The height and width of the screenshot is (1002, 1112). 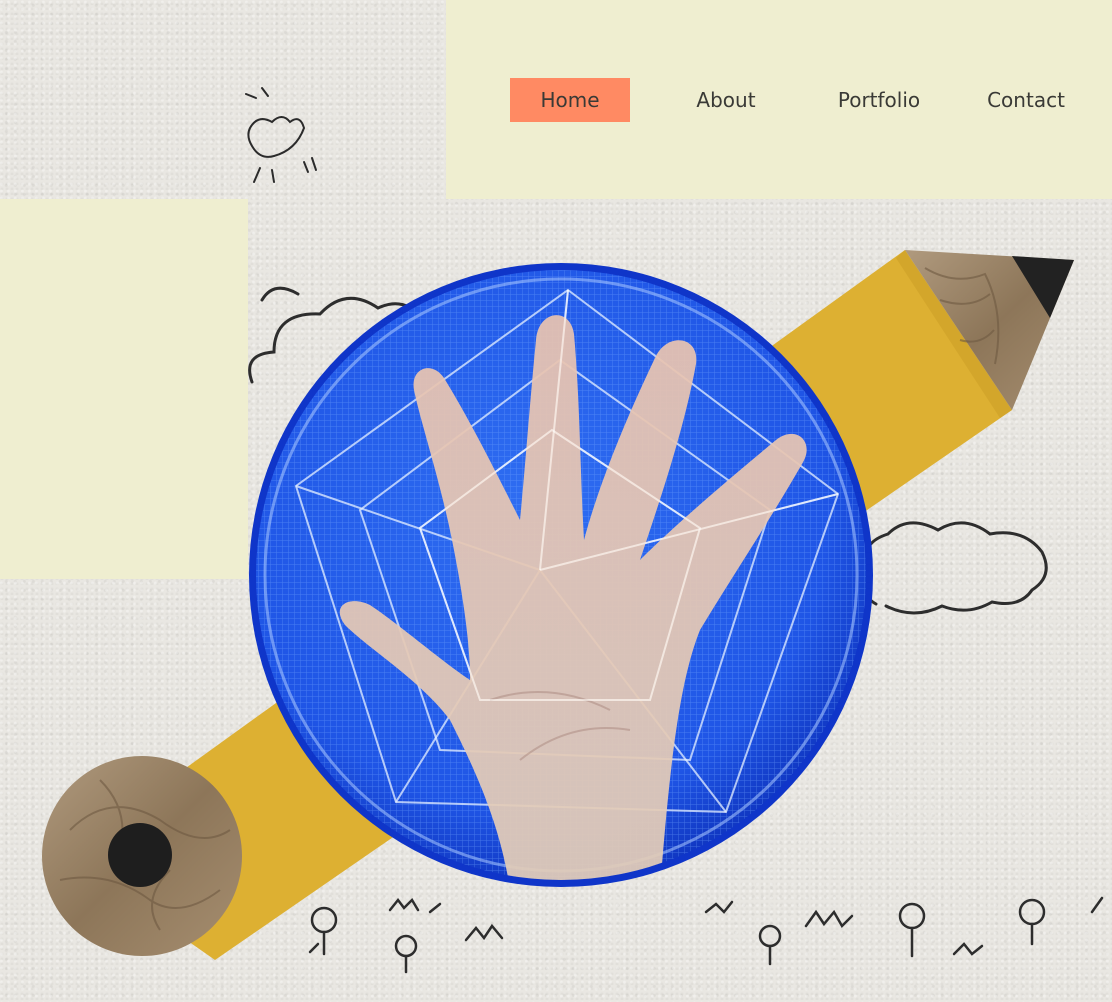 What do you see at coordinates (1026, 100) in the screenshot?
I see `nav-contact: Contact` at bounding box center [1026, 100].